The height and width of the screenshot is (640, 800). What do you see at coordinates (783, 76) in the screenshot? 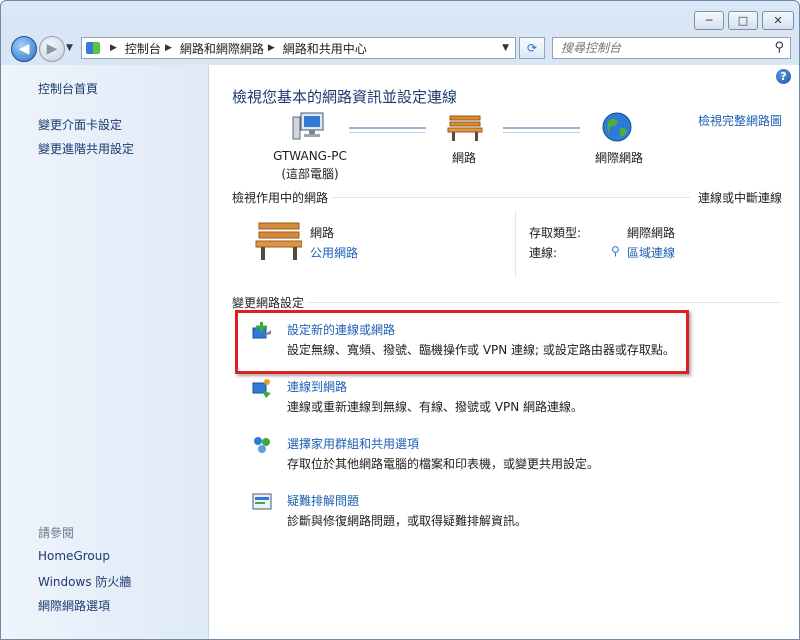
I see `help-icon: ?` at bounding box center [783, 76].